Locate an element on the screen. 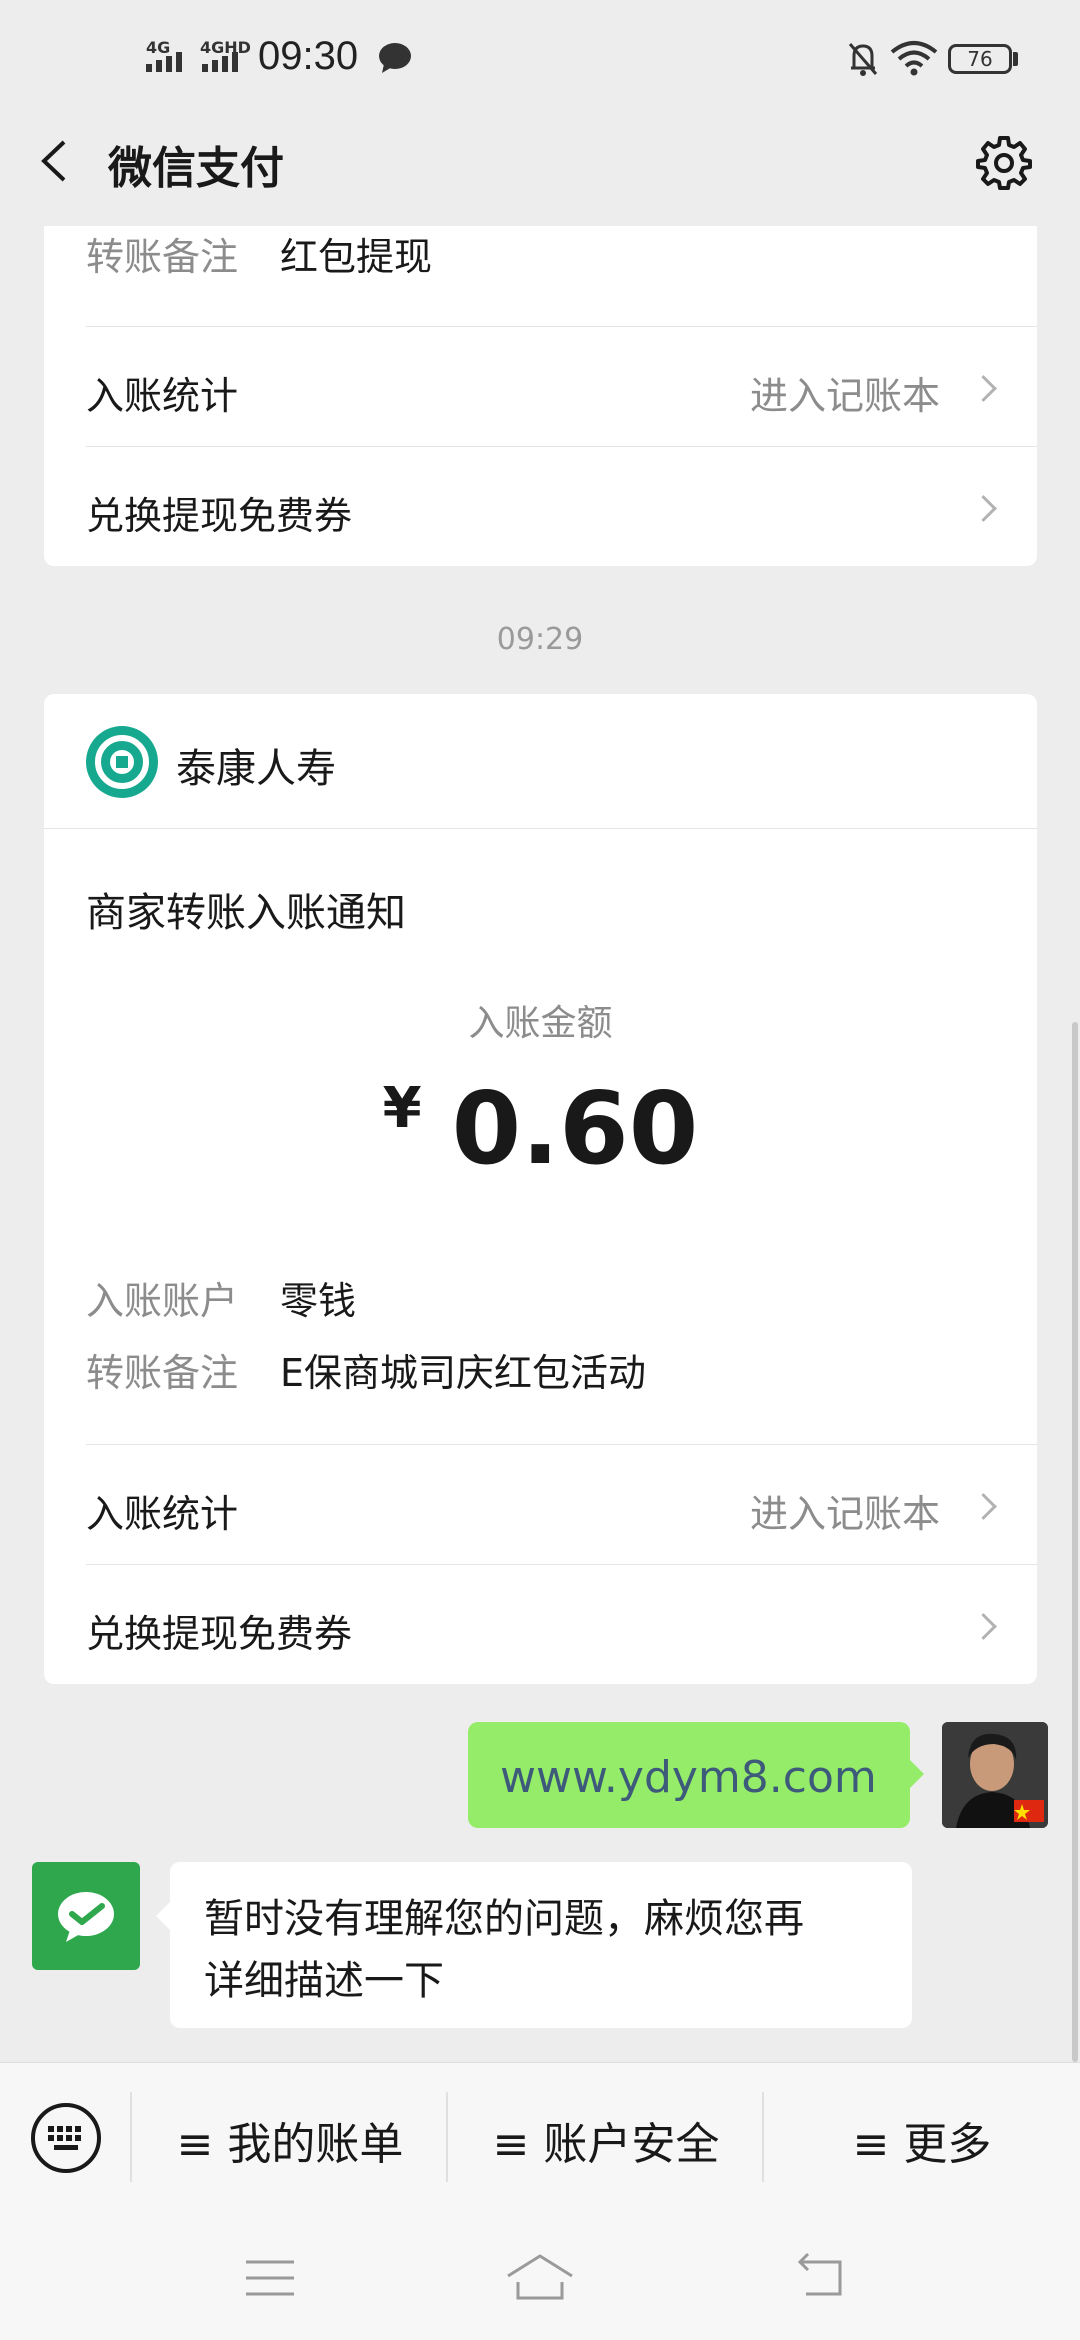  status-time: 09:30 is located at coordinates (308, 56).